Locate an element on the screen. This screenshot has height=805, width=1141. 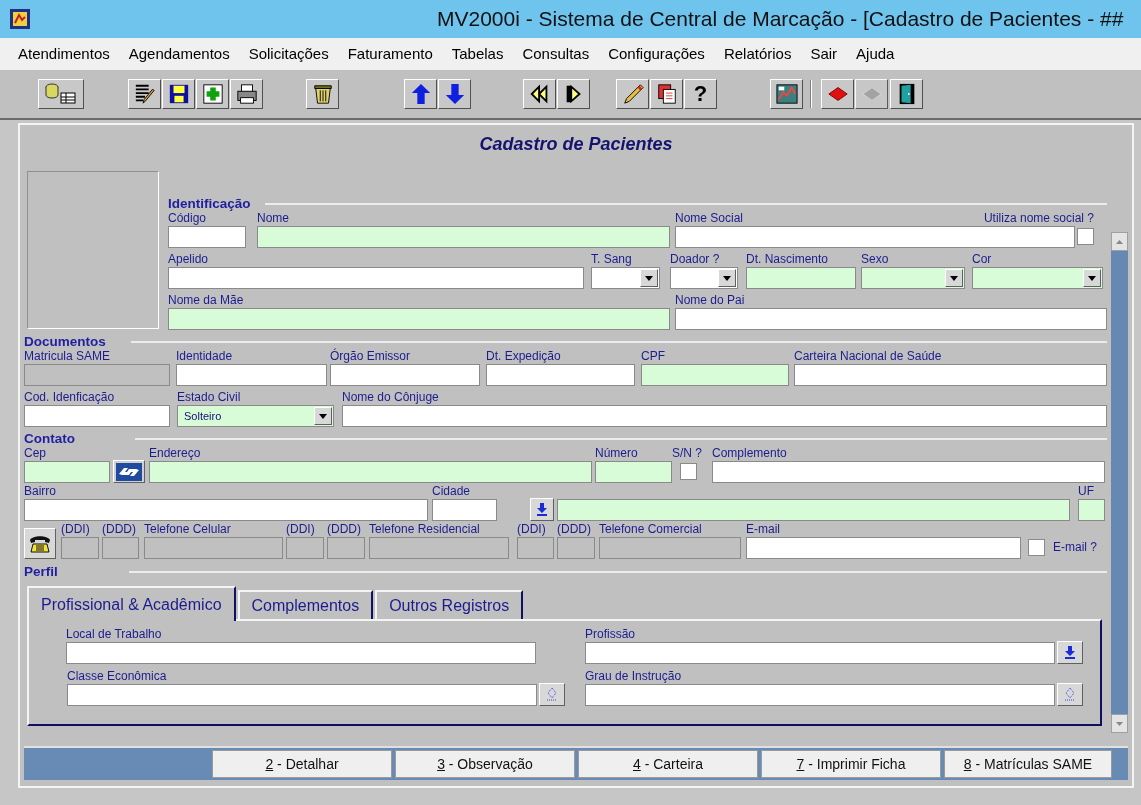
pencil-icon is located at coordinates (632, 94).